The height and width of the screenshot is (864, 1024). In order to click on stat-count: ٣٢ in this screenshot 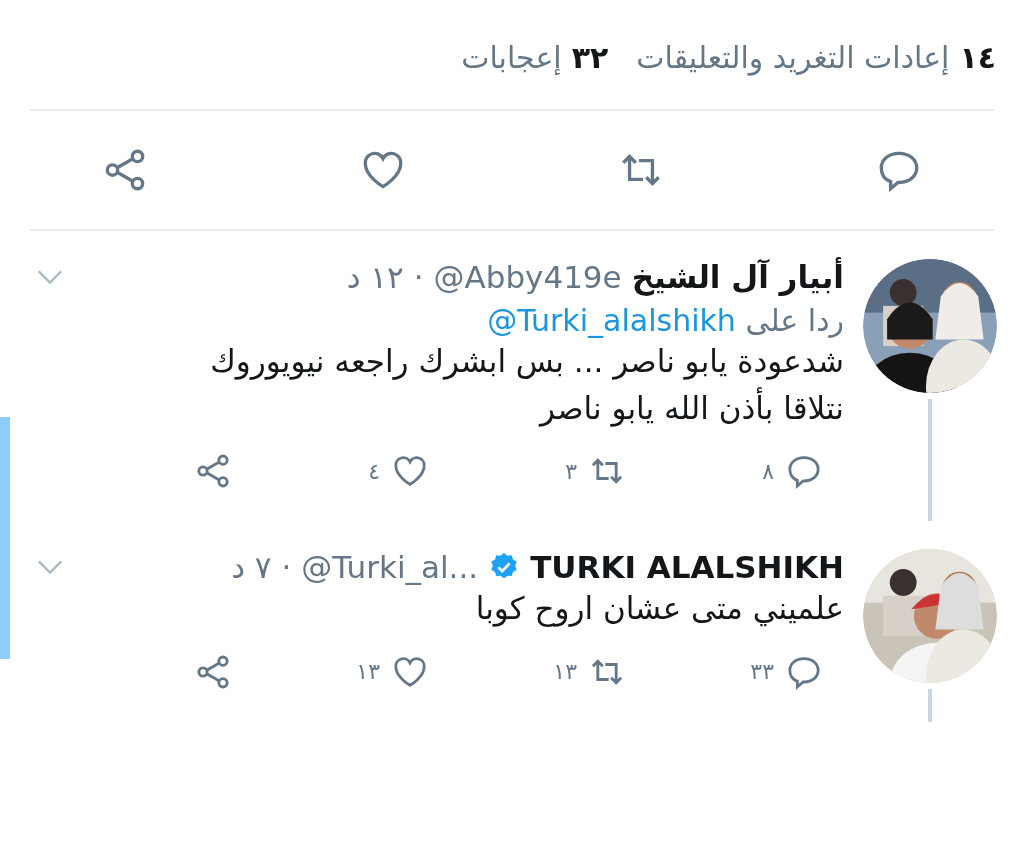, I will do `click(590, 57)`.